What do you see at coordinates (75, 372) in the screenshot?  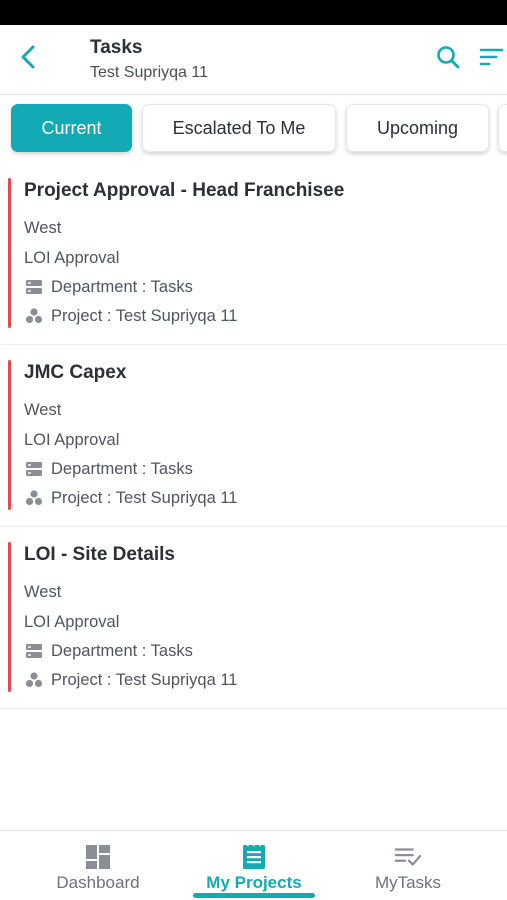 I see `task-title: JMC Capex` at bounding box center [75, 372].